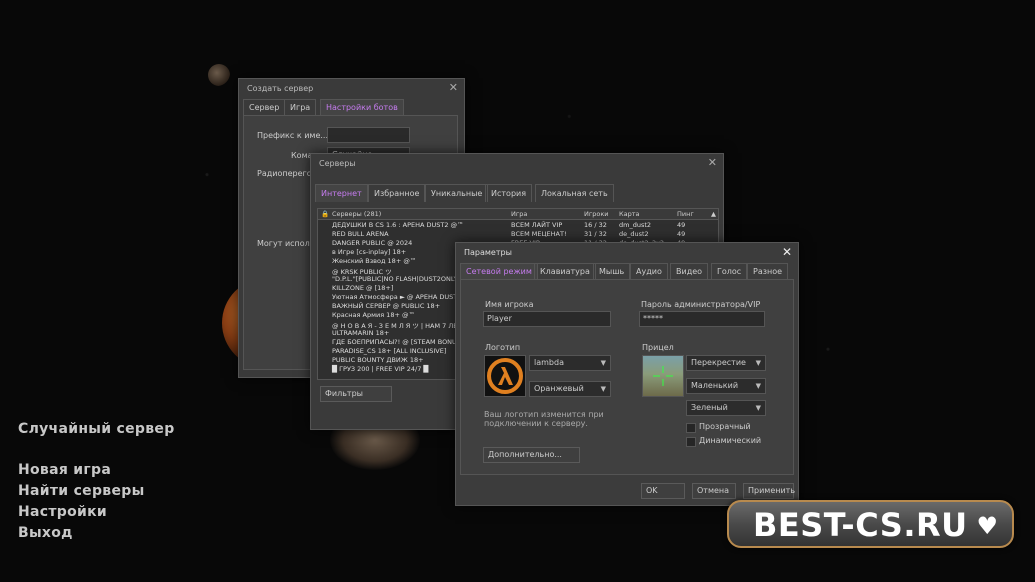  Describe the element at coordinates (574, 193) in the screenshot. I see `tab-lan: Локальная сеть` at that location.